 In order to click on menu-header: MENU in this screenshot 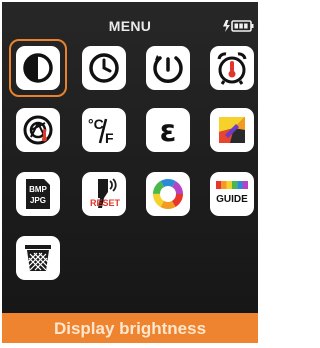, I will do `click(130, 20)`.